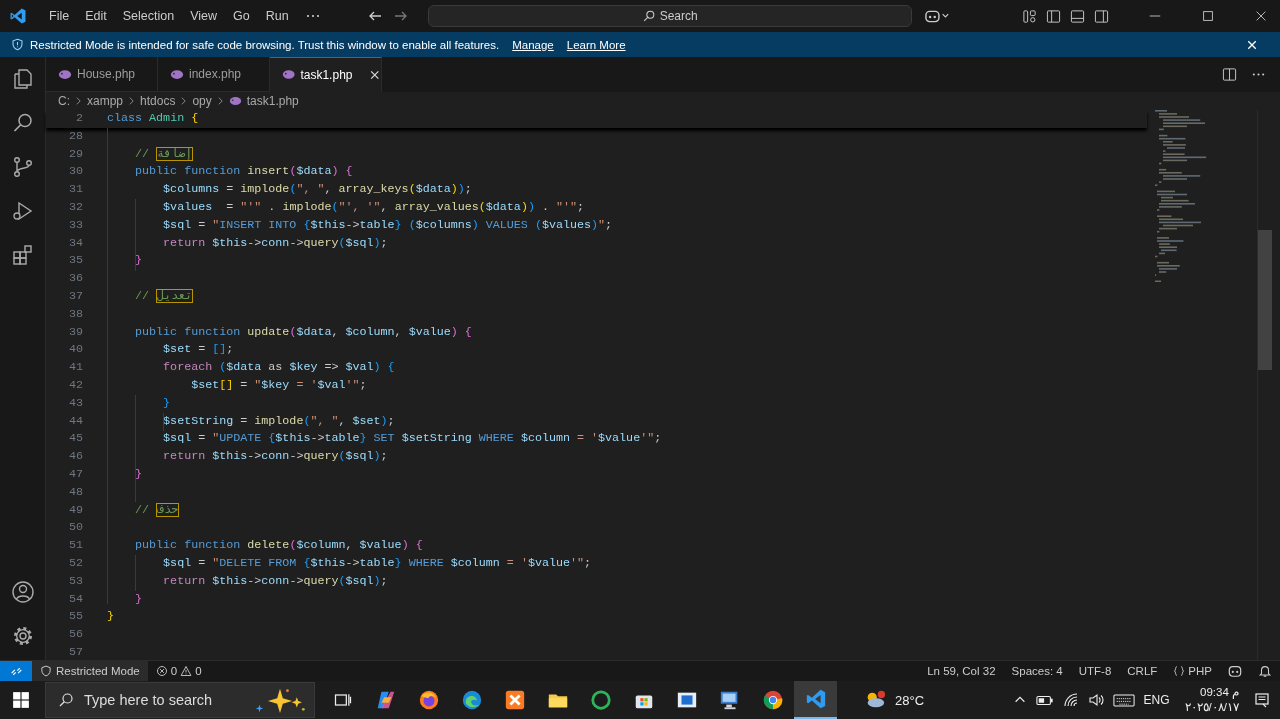 This screenshot has width=1280, height=719. Describe the element at coordinates (75, 207) in the screenshot. I see `line-number: 32` at that location.